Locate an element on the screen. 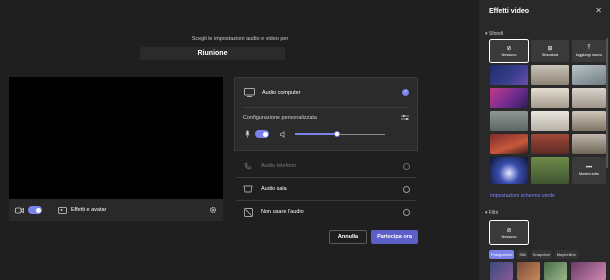 The height and width of the screenshot is (280, 610). add-new-background-tile: ⤒ Aggiungi nuovo is located at coordinates (589, 51).